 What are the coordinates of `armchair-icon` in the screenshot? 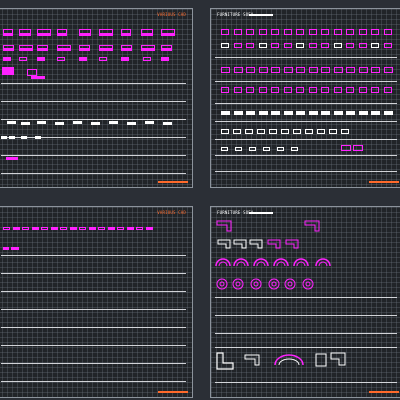 It's located at (321, 360).